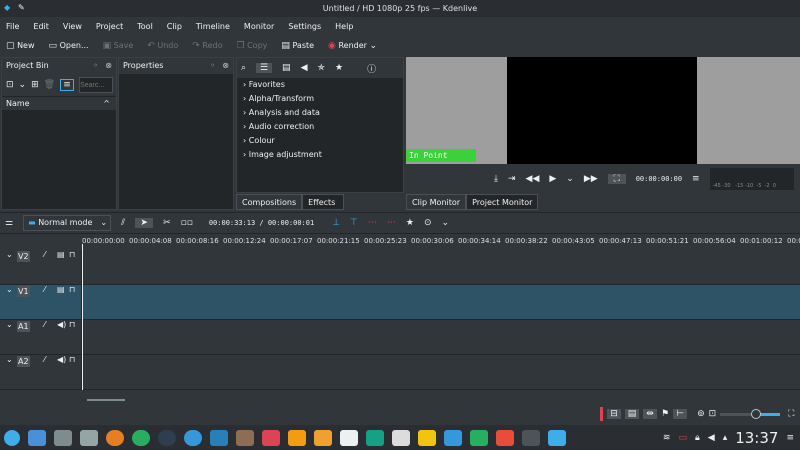 The height and width of the screenshot is (450, 800). Describe the element at coordinates (791, 414) in the screenshot. I see `zoom-in-icon: ⛶` at that location.